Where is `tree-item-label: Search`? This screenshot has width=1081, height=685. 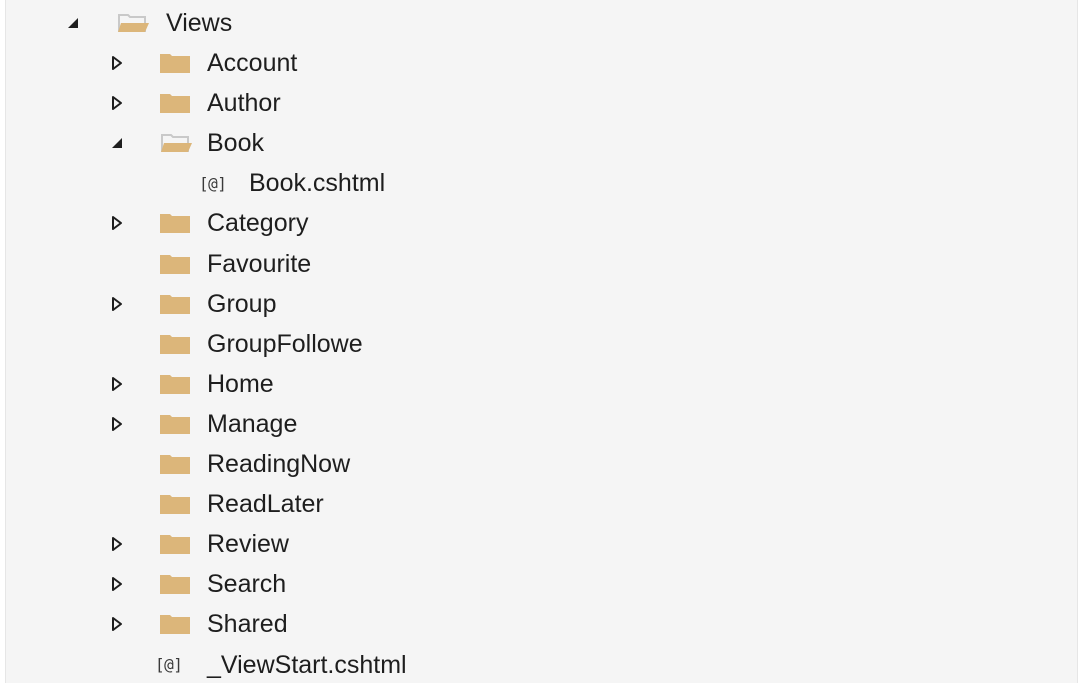
tree-item-label: Search is located at coordinates (247, 584).